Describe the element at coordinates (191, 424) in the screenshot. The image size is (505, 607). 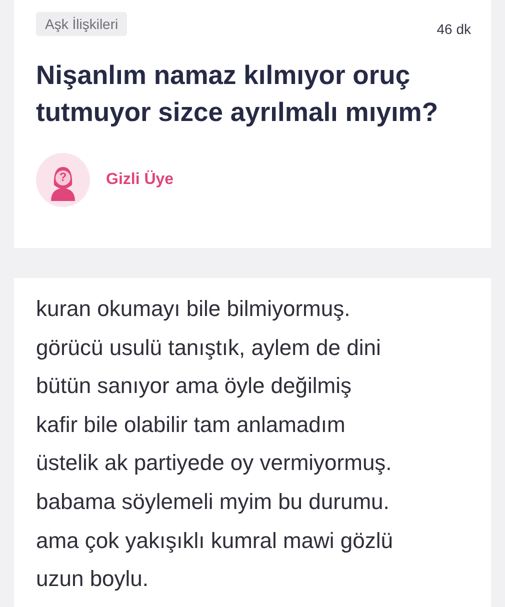
I see `body-text-line: kafir bile olabilir tam anlamadım` at that location.